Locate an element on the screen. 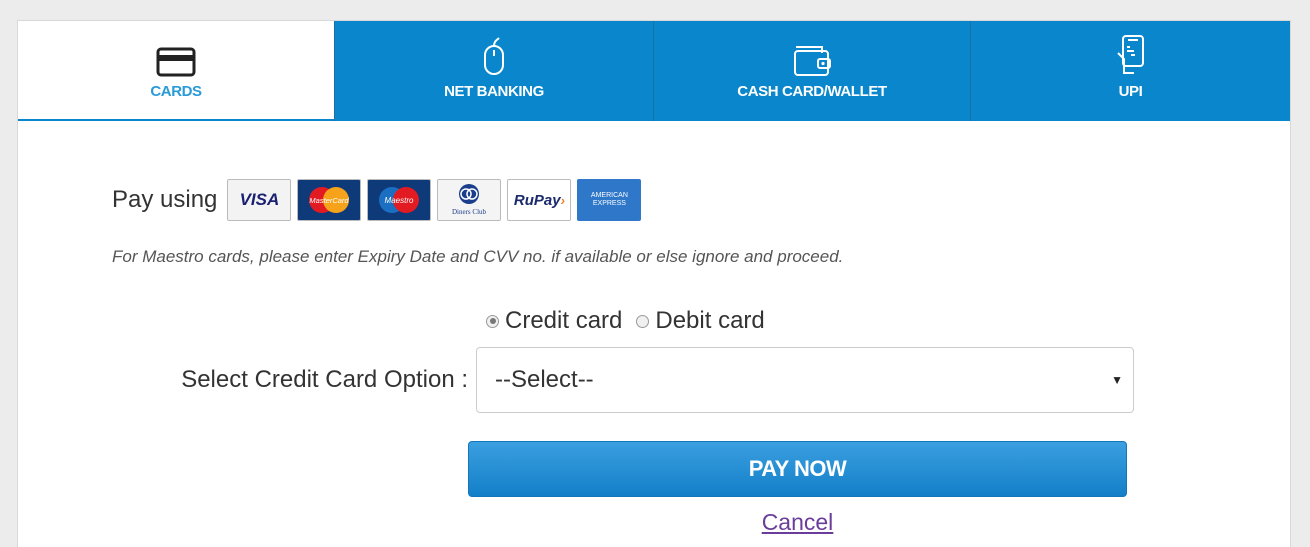  card-option-select: --Select-- ▼ is located at coordinates (805, 380).